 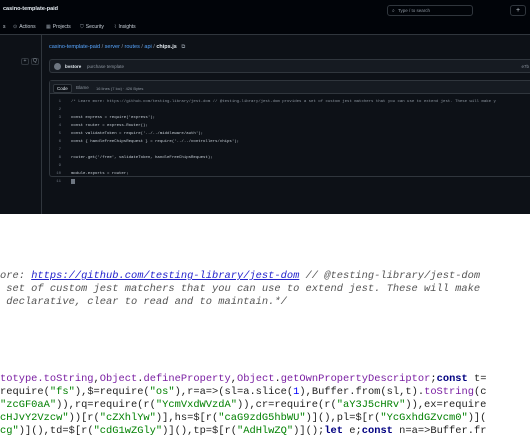 What do you see at coordinates (525, 66) in the screenshot?
I see `commit-hash: e7b` at bounding box center [525, 66].